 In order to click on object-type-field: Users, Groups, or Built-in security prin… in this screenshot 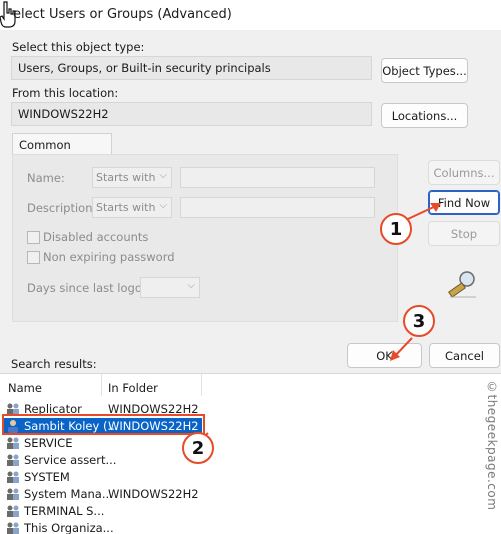, I will do `click(191, 68)`.